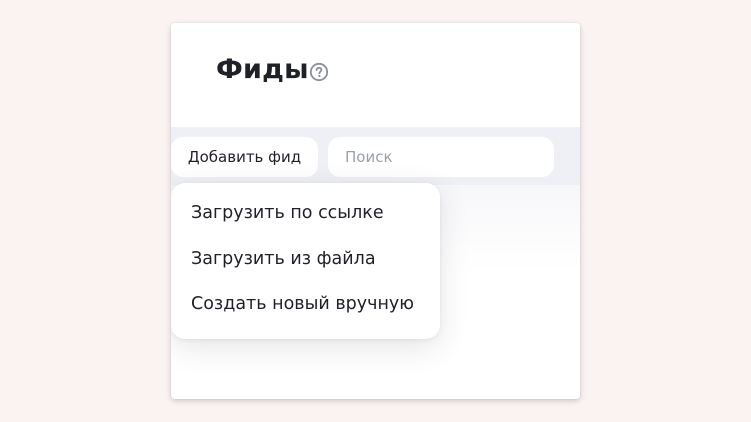  What do you see at coordinates (375, 75) in the screenshot?
I see `panel-header: Фиды` at bounding box center [375, 75].